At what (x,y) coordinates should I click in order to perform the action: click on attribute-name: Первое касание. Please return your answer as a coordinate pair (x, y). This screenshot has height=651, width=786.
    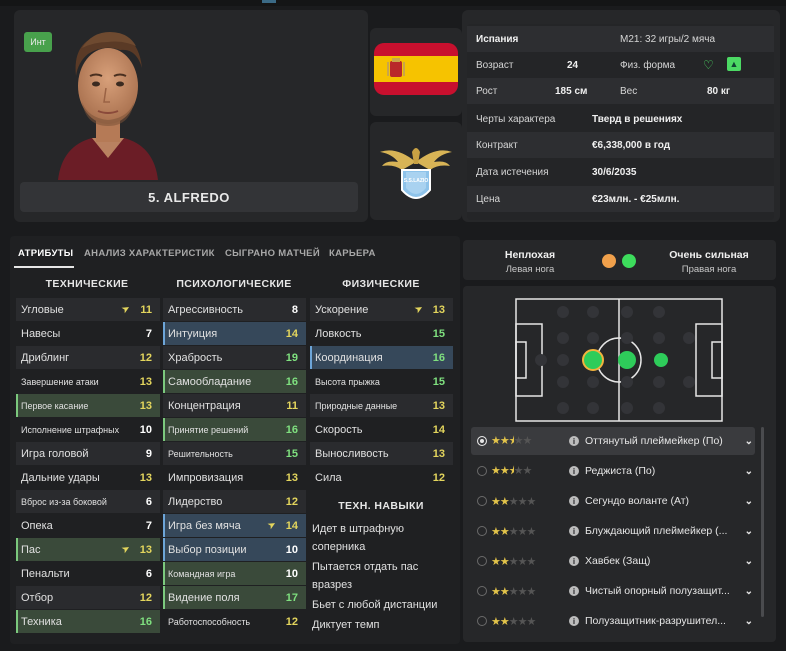
    Looking at the image, I should click on (55, 405).